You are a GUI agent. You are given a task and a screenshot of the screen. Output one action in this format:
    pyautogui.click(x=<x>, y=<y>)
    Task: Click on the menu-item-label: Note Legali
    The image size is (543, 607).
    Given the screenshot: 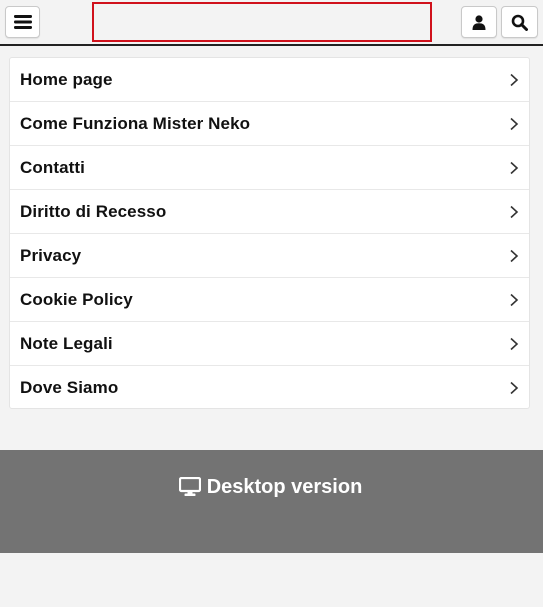 What is the action you would take?
    pyautogui.click(x=66, y=343)
    